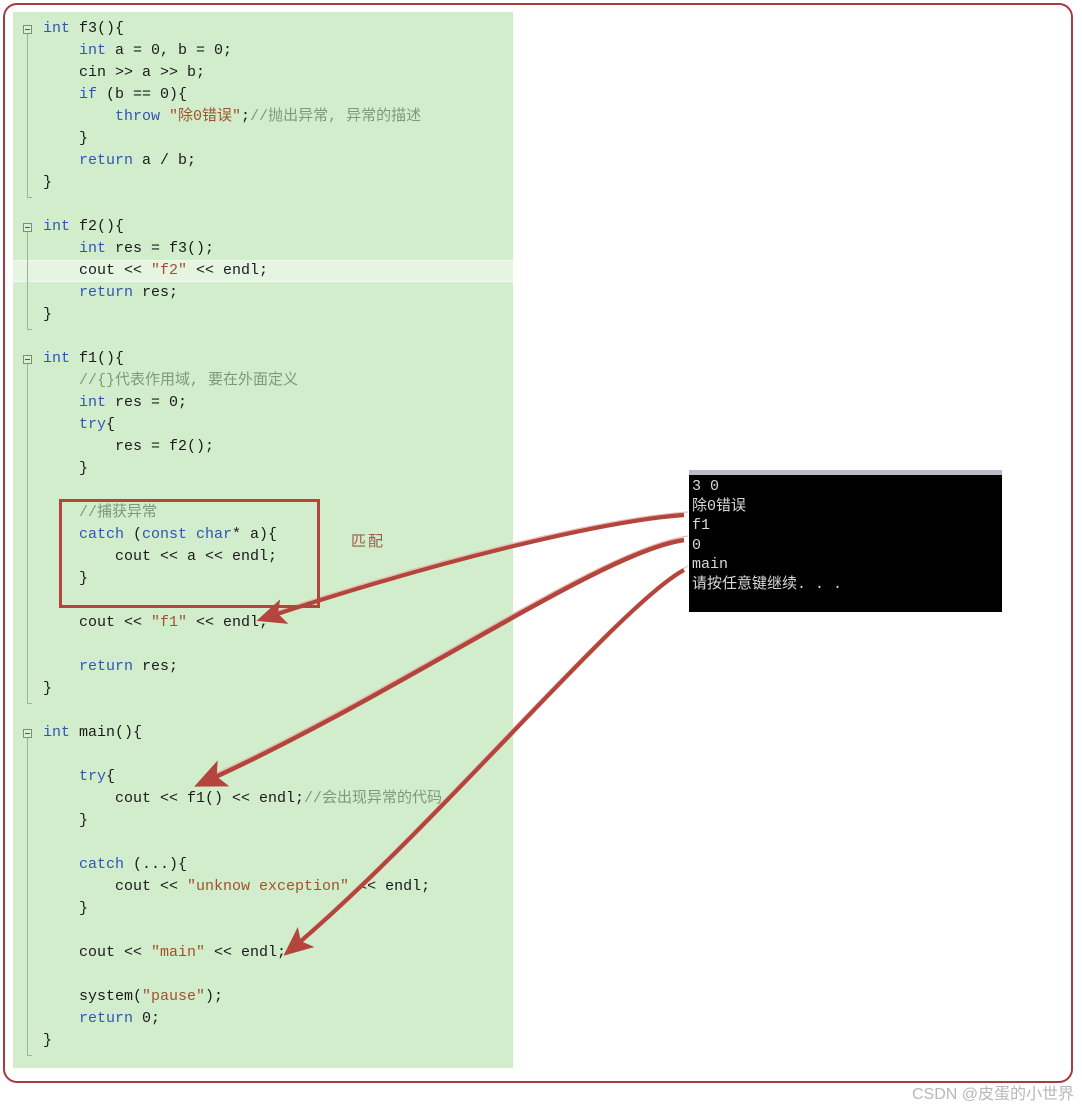 This screenshot has width=1082, height=1110. I want to click on code-token: main(){, so click(111, 732).